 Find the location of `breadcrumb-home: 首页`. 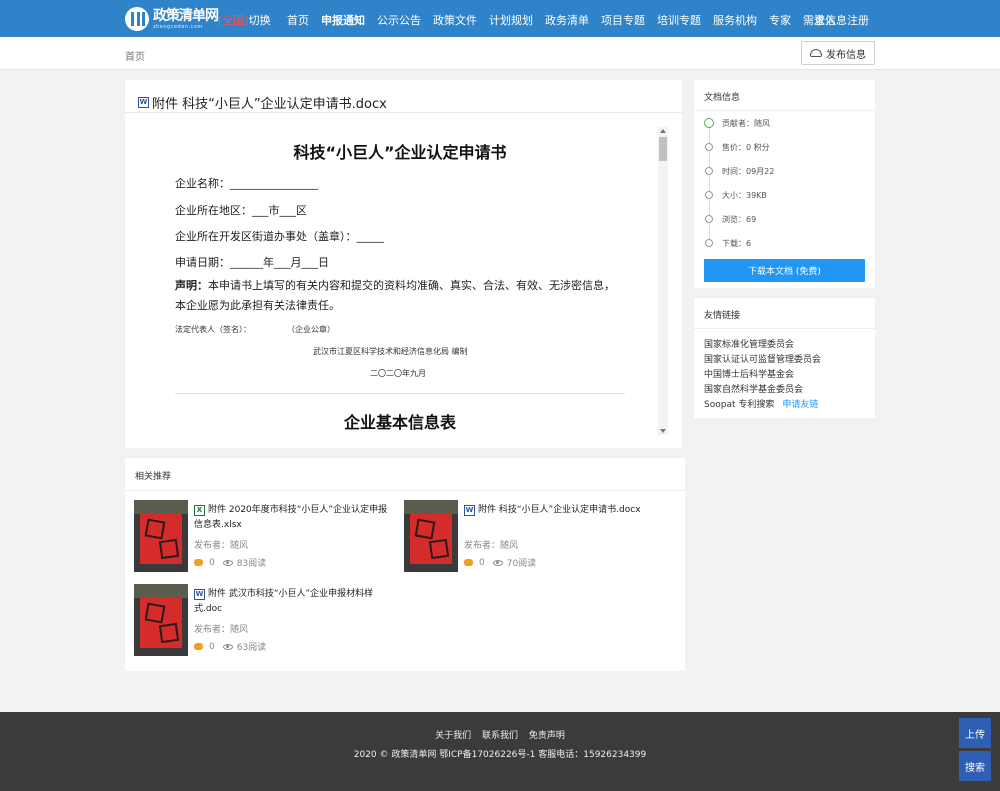

breadcrumb-home: 首页 is located at coordinates (135, 55).